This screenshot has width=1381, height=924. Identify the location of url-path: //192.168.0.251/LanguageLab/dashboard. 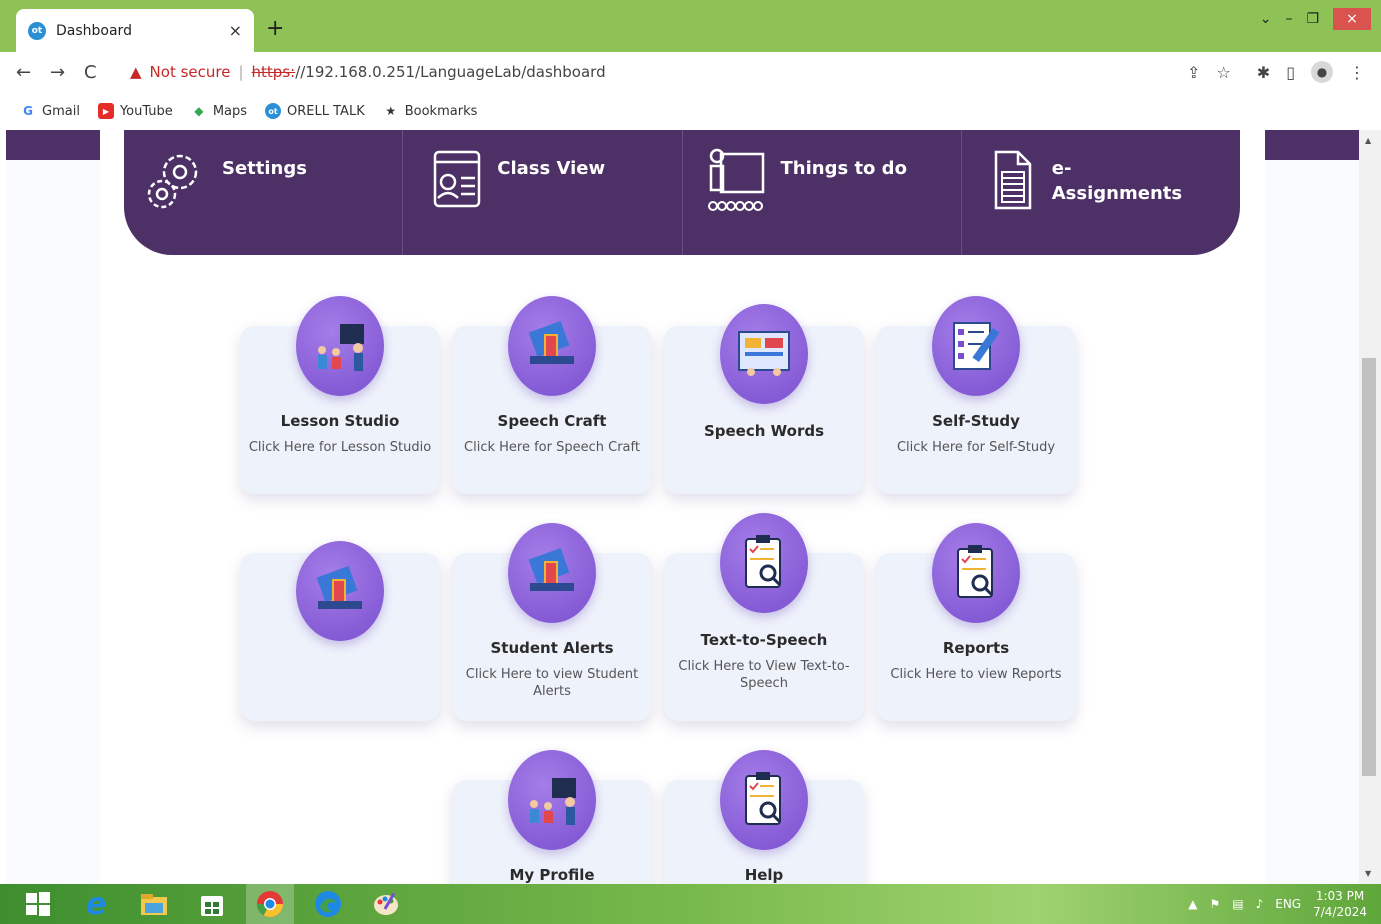
(450, 72).